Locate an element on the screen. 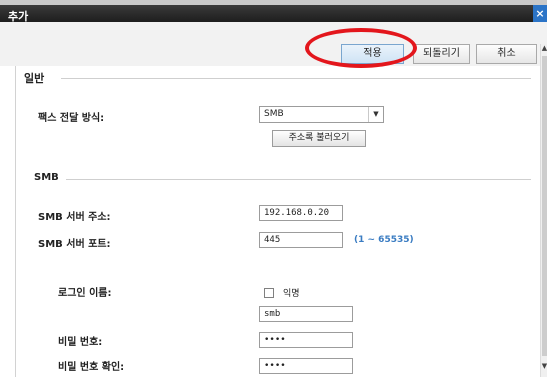  revert-button: 되돌리기 is located at coordinates (441, 54).